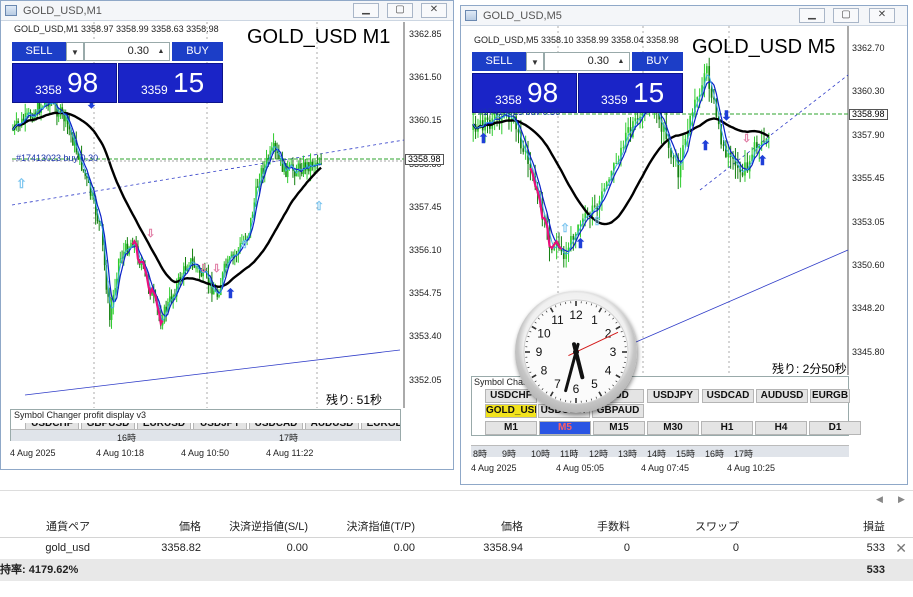 The width and height of the screenshot is (913, 597). What do you see at coordinates (868, 48) in the screenshot?
I see `price-axis-label: 3362.70` at bounding box center [868, 48].